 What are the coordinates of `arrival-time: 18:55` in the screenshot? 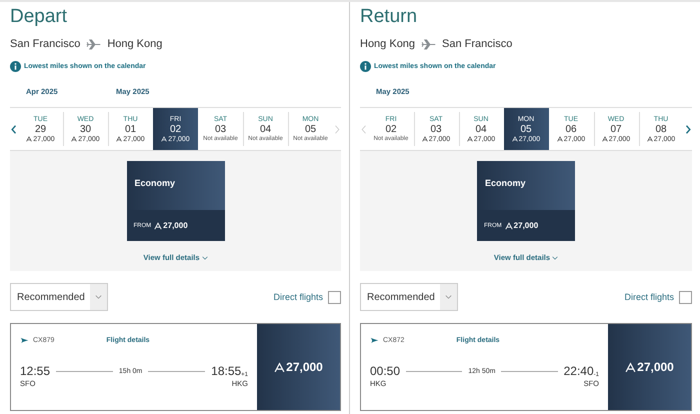 It's located at (226, 371).